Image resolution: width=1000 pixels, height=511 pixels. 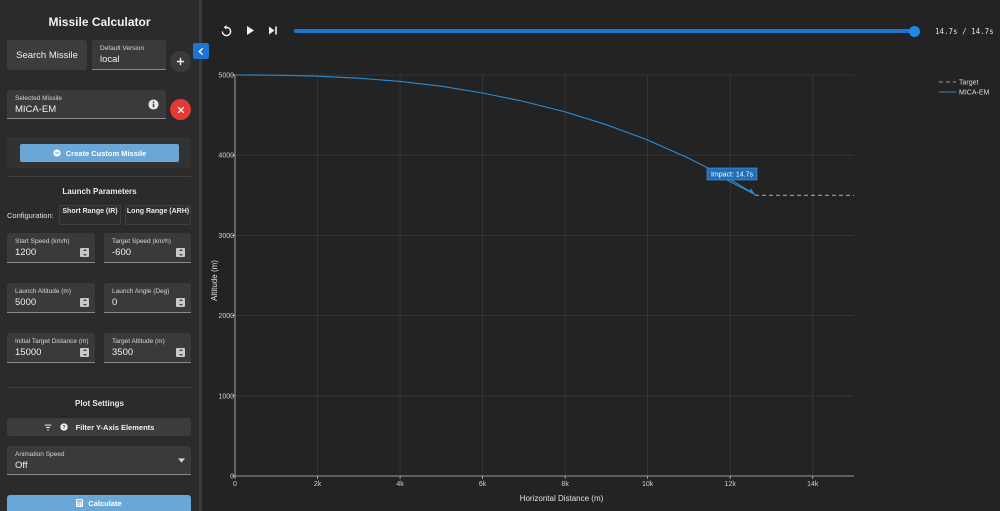 What do you see at coordinates (115, 427) in the screenshot?
I see `filter-y-axis-label: Filter Y-Axis Elements` at bounding box center [115, 427].